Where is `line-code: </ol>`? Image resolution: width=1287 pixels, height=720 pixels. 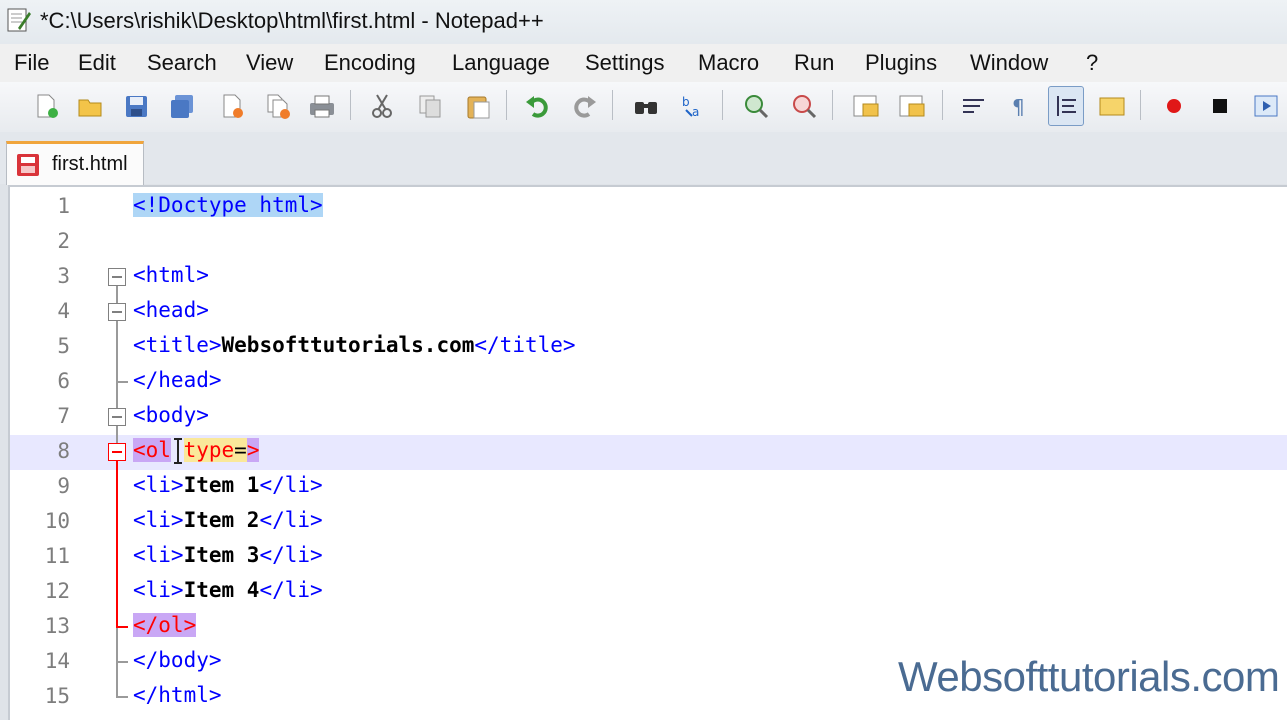 line-code: </ol> is located at coordinates (165, 625).